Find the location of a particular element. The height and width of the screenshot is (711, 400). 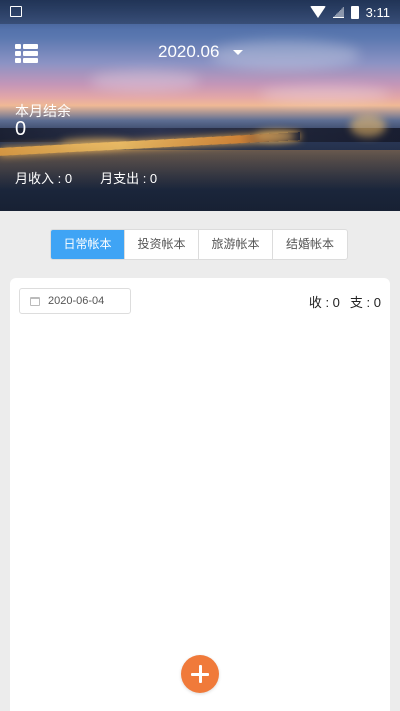

day-totals: 收 : 0 支 : 0 is located at coordinates (345, 301).